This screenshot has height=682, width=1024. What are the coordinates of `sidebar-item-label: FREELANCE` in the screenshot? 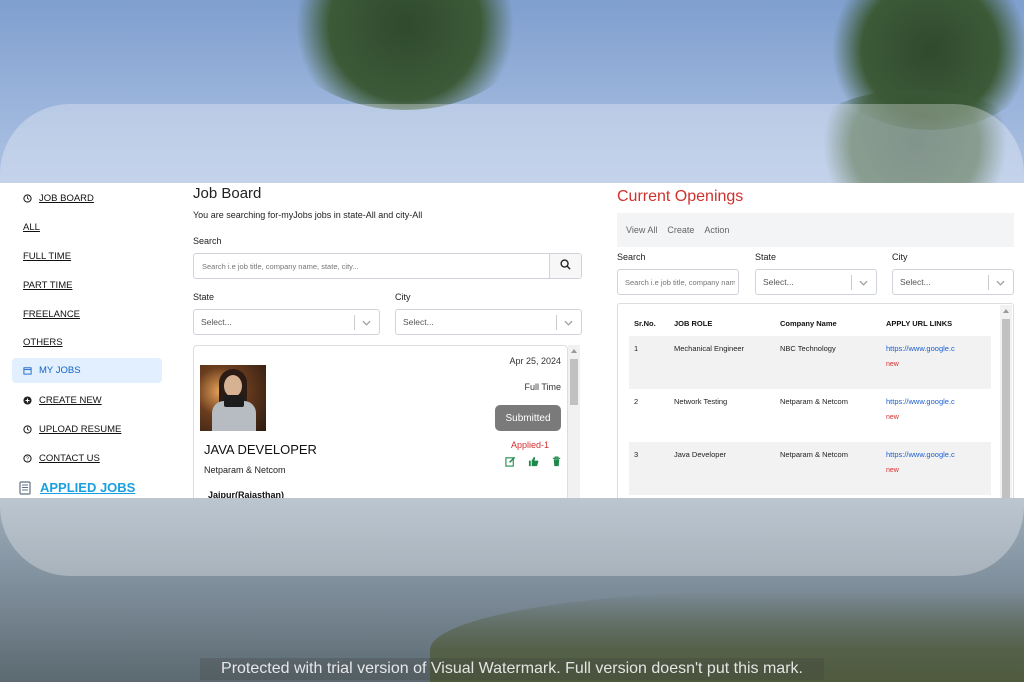 It's located at (52, 314).